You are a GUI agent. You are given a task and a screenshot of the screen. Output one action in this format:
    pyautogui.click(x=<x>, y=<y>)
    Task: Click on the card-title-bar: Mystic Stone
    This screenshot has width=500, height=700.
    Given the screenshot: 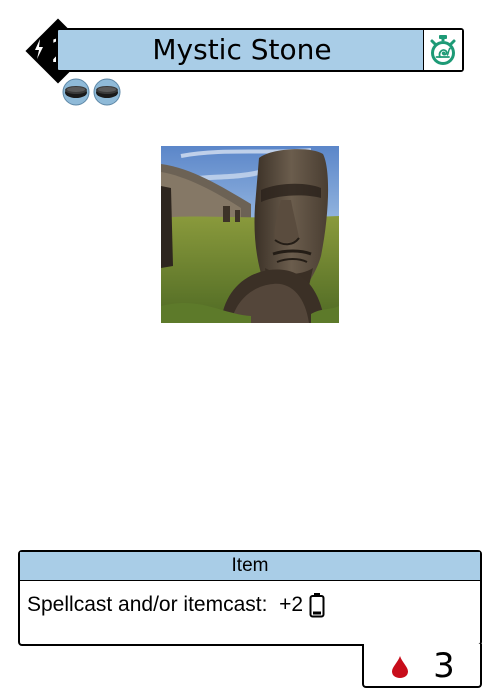 What is the action you would take?
    pyautogui.click(x=260, y=50)
    